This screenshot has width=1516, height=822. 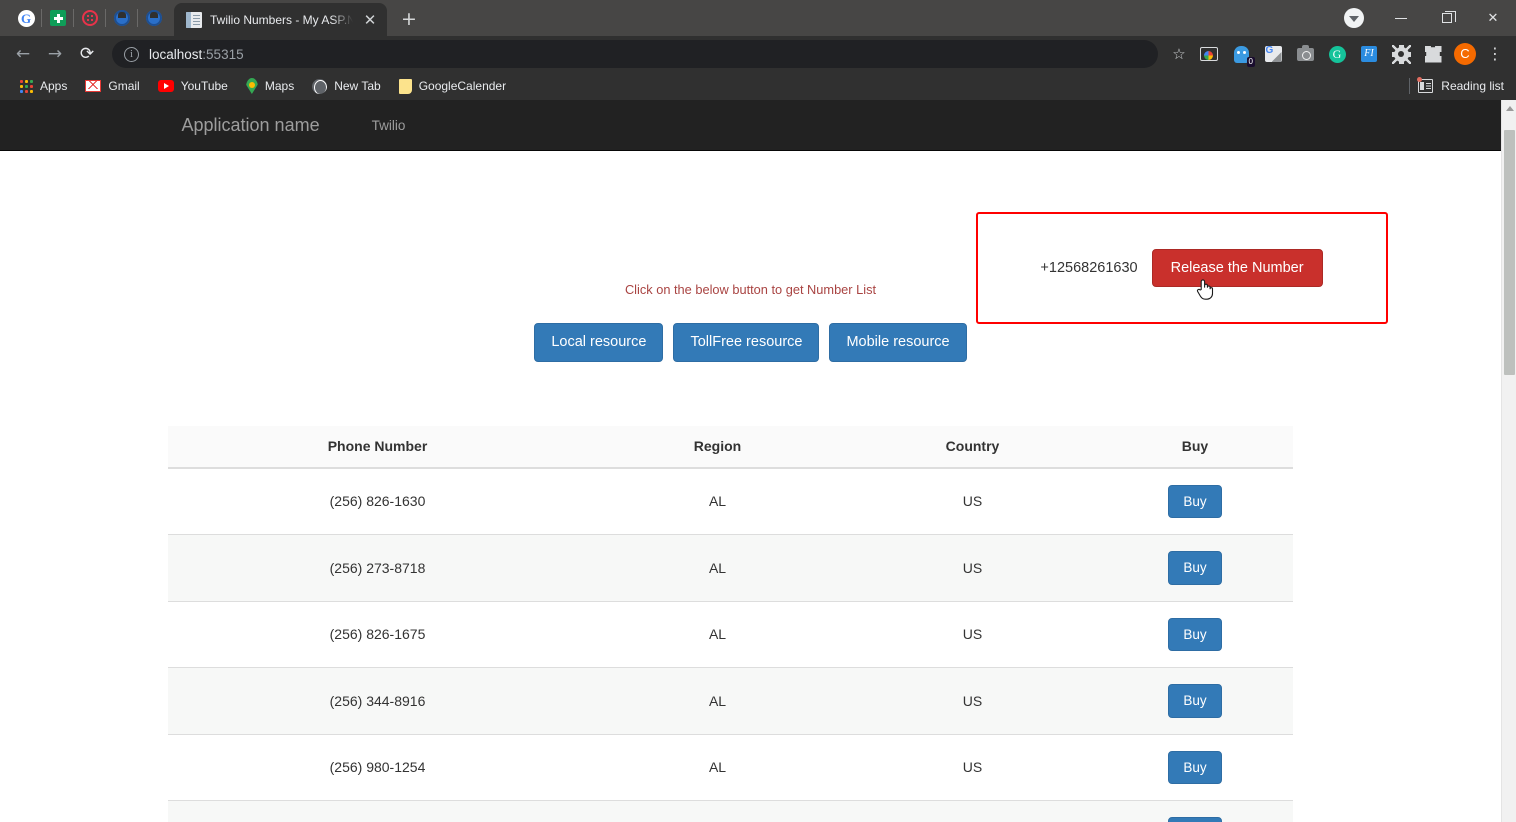 What do you see at coordinates (462, 86) in the screenshot?
I see `bookmark-label: GoogleCalender` at bounding box center [462, 86].